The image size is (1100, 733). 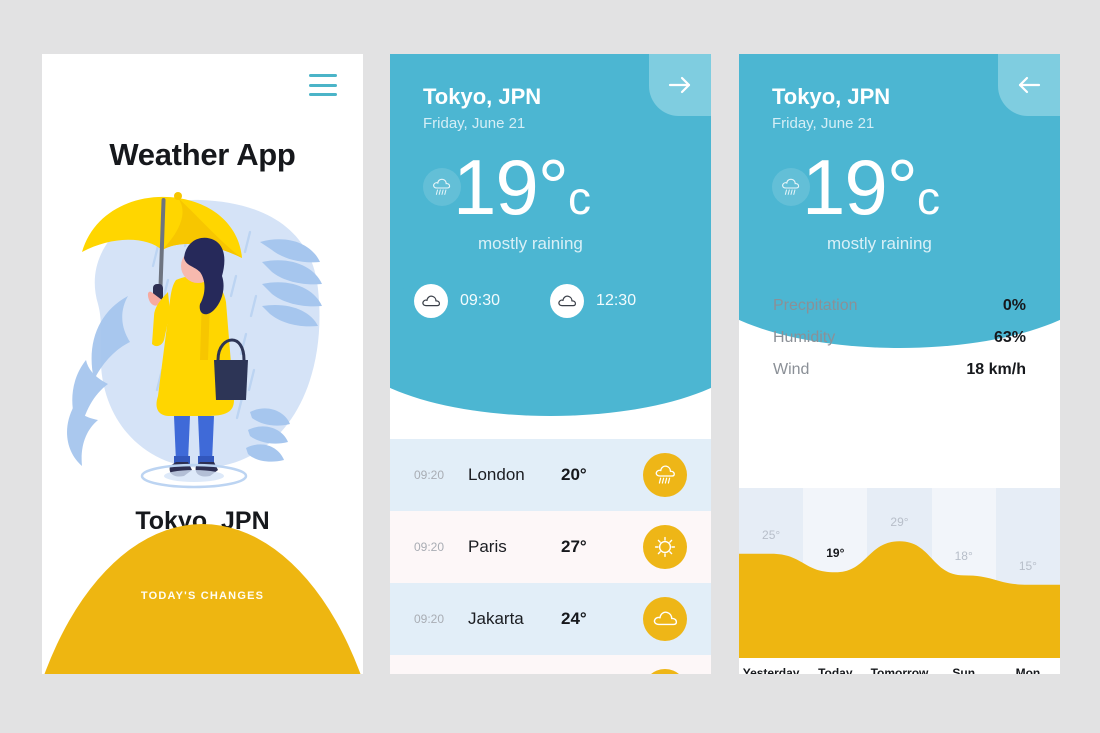 I want to click on day-name: Yesterday, so click(x=771, y=670).